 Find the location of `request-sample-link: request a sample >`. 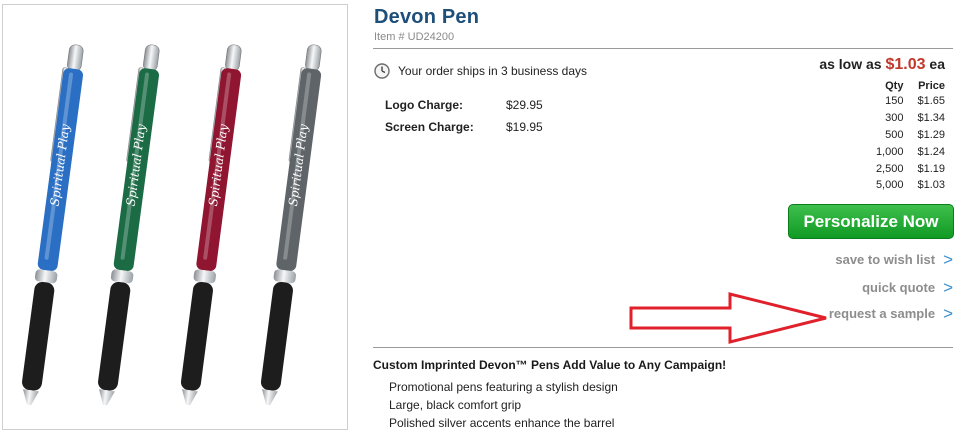

request-sample-link: request a sample > is located at coordinates (891, 313).